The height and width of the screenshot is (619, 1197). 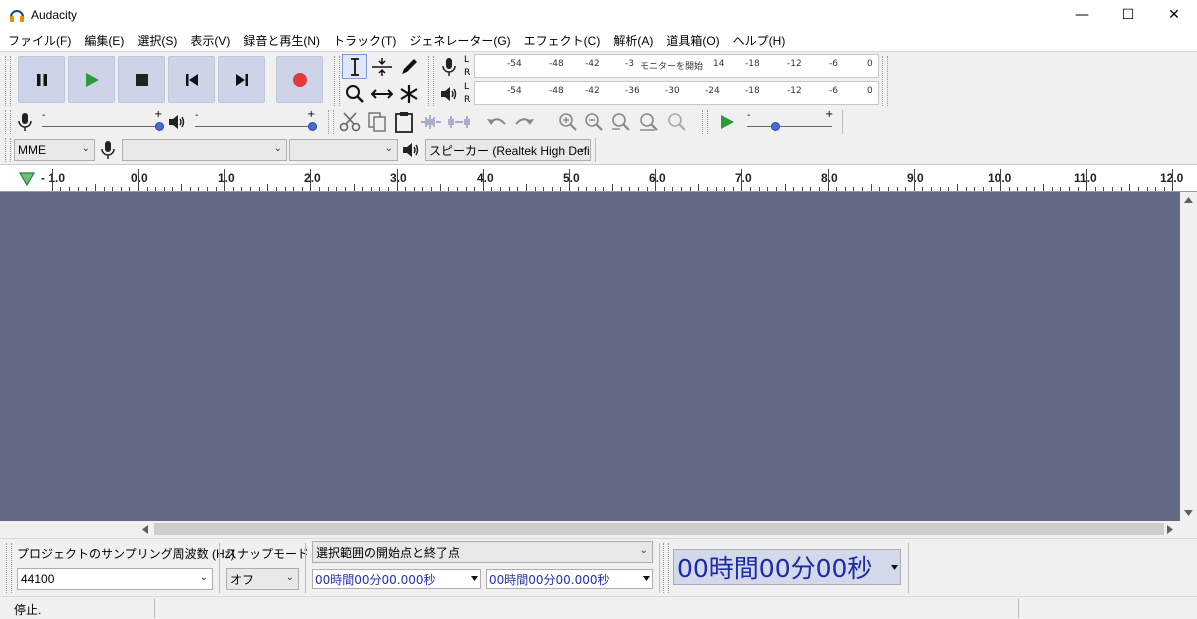 I want to click on playback-speed-slider, so click(x=789, y=126).